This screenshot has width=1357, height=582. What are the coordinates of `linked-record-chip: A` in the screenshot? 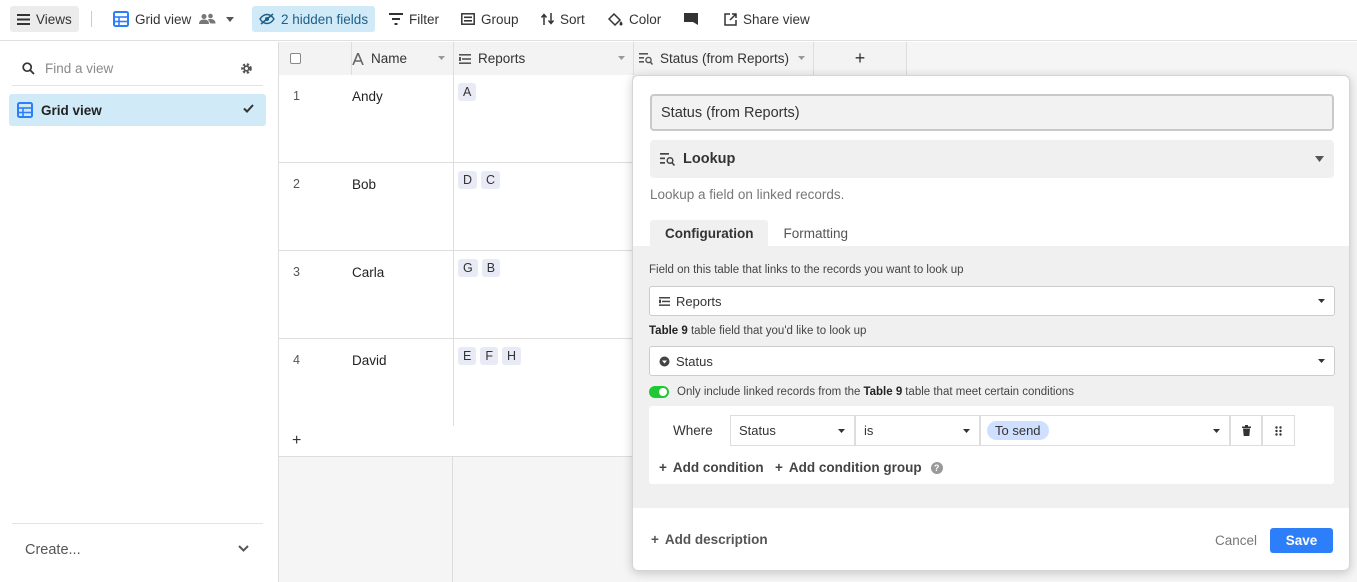 It's located at (467, 92).